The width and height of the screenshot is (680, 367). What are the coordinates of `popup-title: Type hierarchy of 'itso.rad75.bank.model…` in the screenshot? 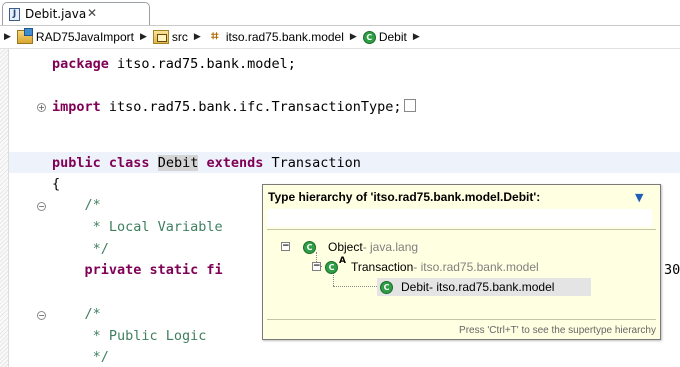 It's located at (404, 197).